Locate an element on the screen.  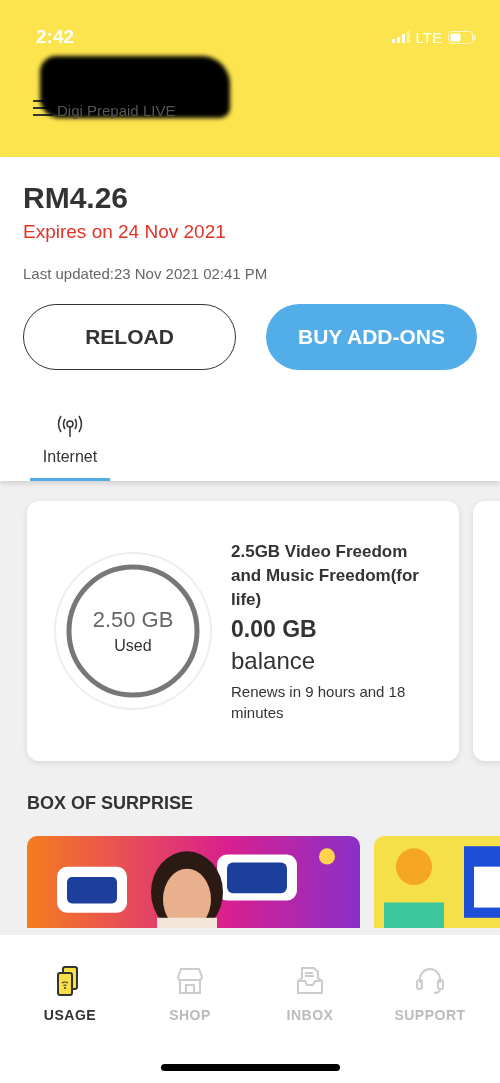
balance-label: balance is located at coordinates (274, 660).